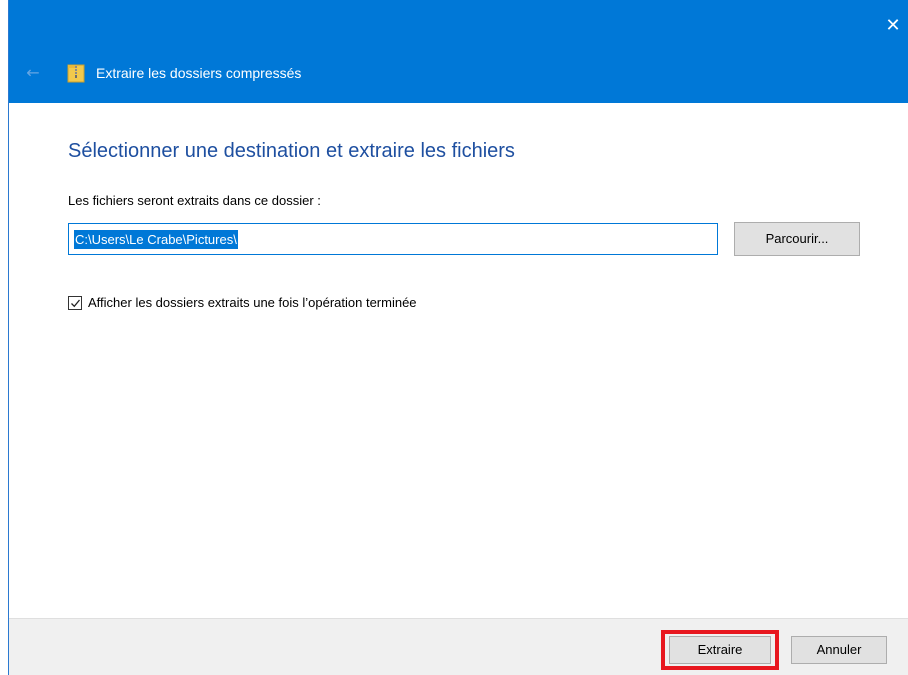  I want to click on destination-path-text: C:\Users\Le Crabe\Pictures\, so click(156, 239).